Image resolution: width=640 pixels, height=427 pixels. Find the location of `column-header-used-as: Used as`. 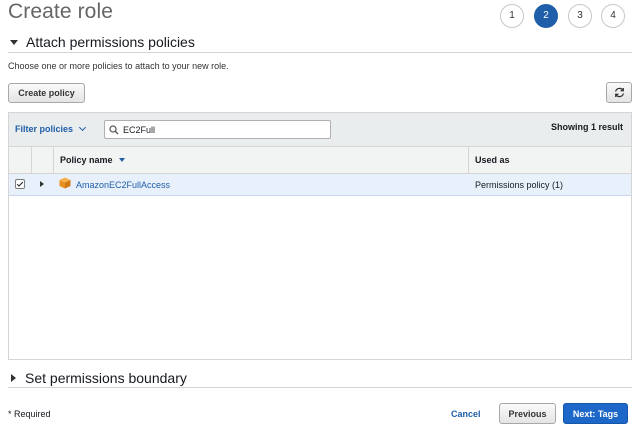

column-header-used-as: Used as is located at coordinates (492, 160).